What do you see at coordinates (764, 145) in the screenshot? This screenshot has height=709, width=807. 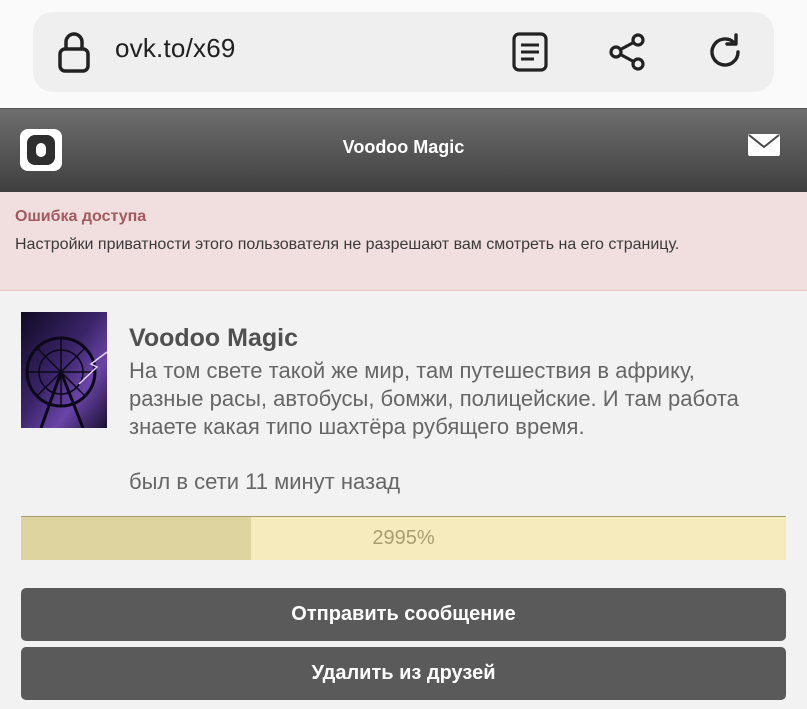 I see `mail-icon` at bounding box center [764, 145].